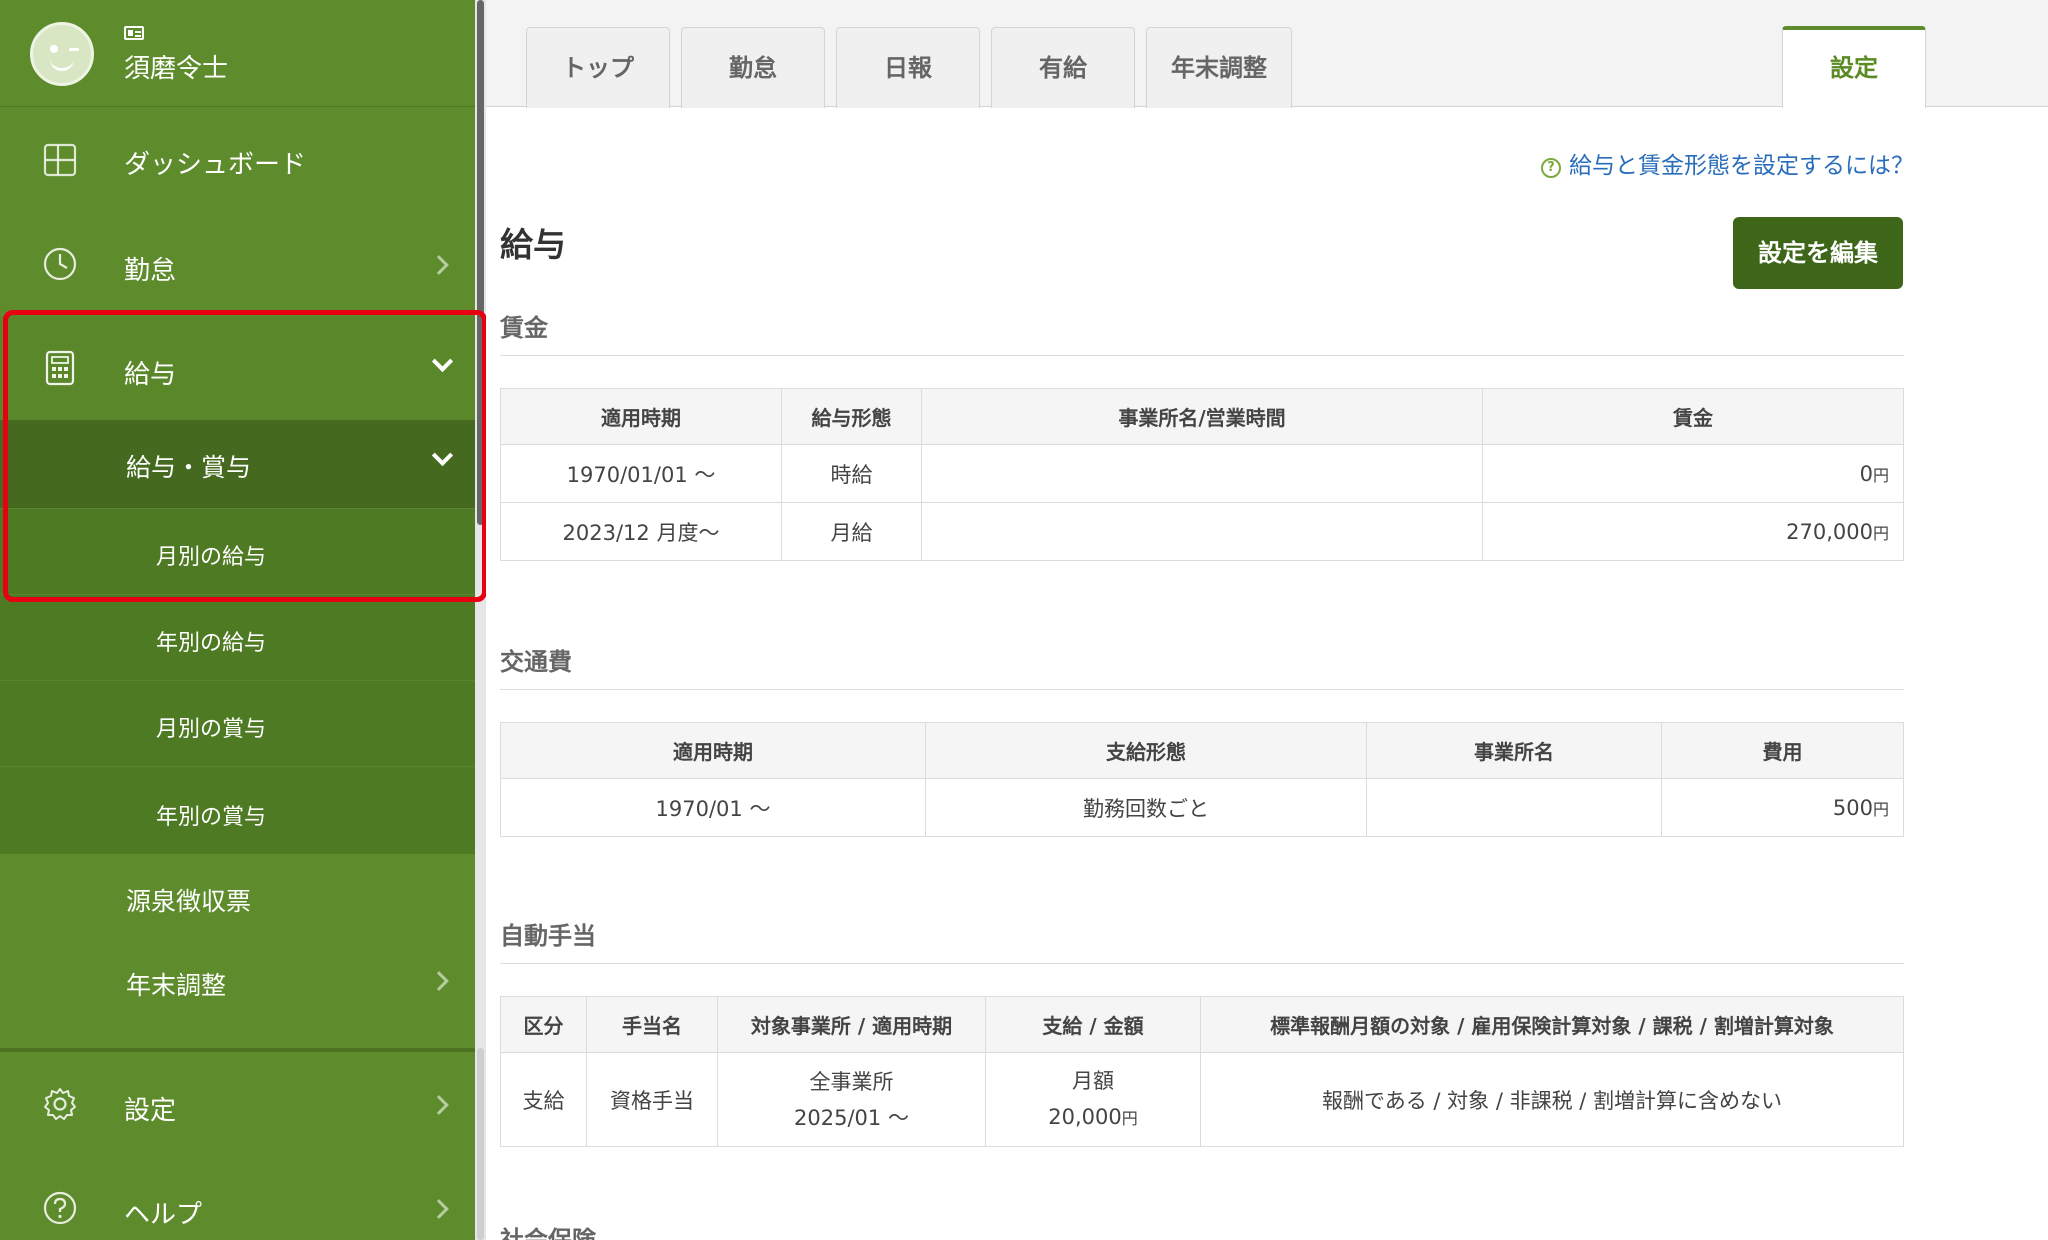 The width and height of the screenshot is (2048, 1240). What do you see at coordinates (1063, 67) in the screenshot?
I see `tab-paid-leave: 有給` at bounding box center [1063, 67].